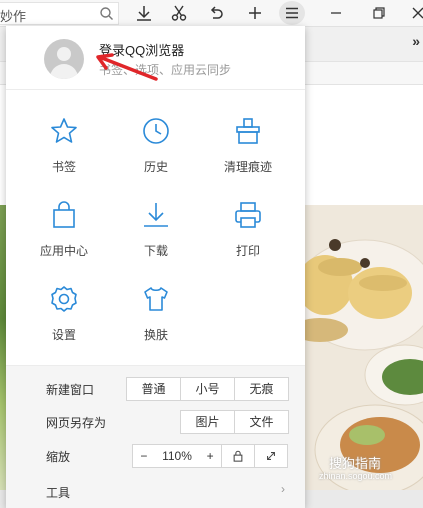  Describe the element at coordinates (415, 13) in the screenshot. I see `close-icon` at that location.